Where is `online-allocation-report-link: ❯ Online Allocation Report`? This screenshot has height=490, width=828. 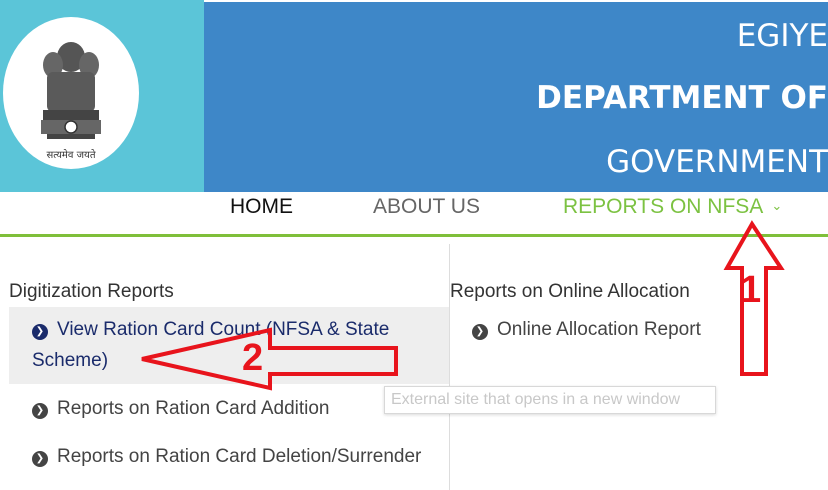
online-allocation-report-link: ❯ Online Allocation Report is located at coordinates (586, 329).